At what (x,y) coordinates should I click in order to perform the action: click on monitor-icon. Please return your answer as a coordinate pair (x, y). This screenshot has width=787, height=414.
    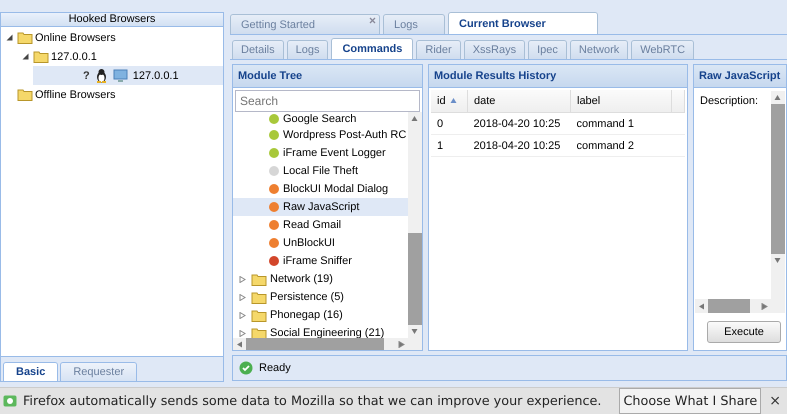
    Looking at the image, I should click on (120, 75).